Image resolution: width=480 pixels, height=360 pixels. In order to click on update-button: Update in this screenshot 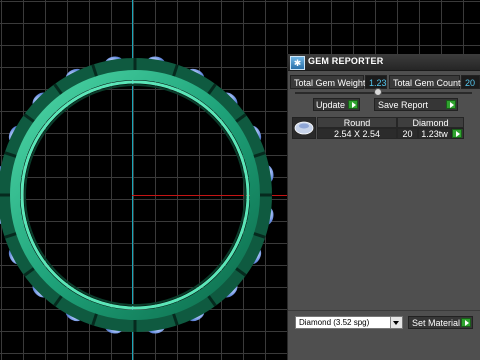, I will do `click(336, 104)`.